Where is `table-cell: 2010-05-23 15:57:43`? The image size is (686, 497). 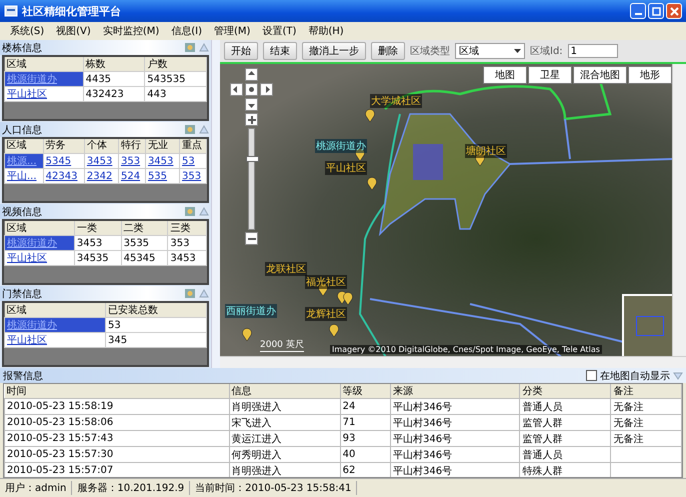
table-cell: 2010-05-23 15:57:43 is located at coordinates (117, 438).